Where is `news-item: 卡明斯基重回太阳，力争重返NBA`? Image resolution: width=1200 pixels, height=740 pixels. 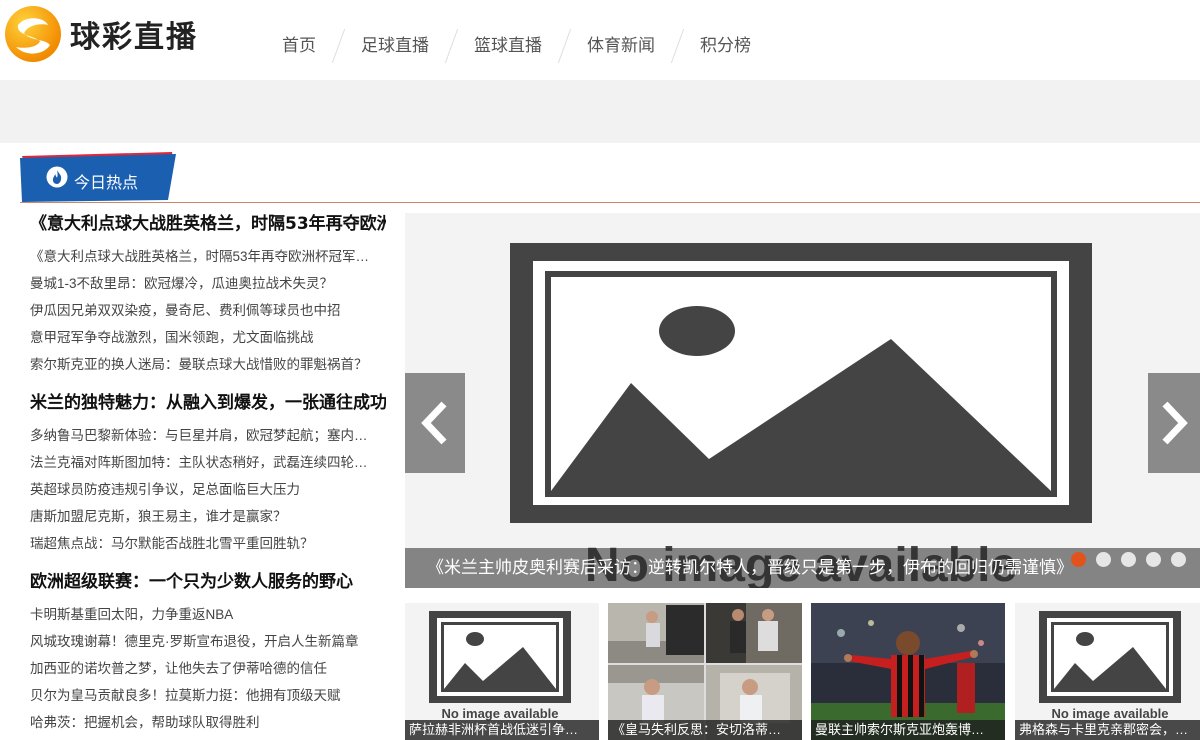
news-item: 卡明斯基重回太阳，力争重返NBA is located at coordinates (206, 614).